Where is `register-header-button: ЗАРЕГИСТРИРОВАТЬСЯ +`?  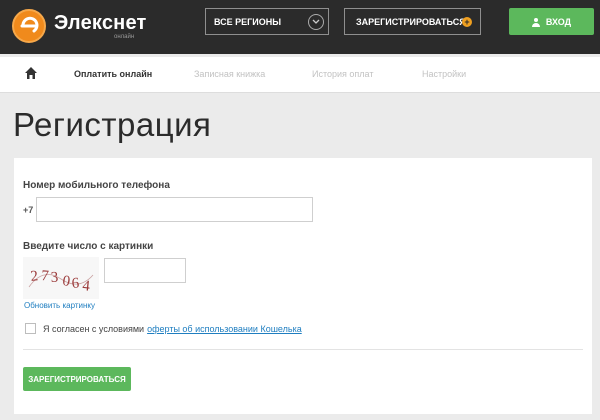
register-header-button: ЗАРЕГИСТРИРОВАТЬСЯ + is located at coordinates (412, 21).